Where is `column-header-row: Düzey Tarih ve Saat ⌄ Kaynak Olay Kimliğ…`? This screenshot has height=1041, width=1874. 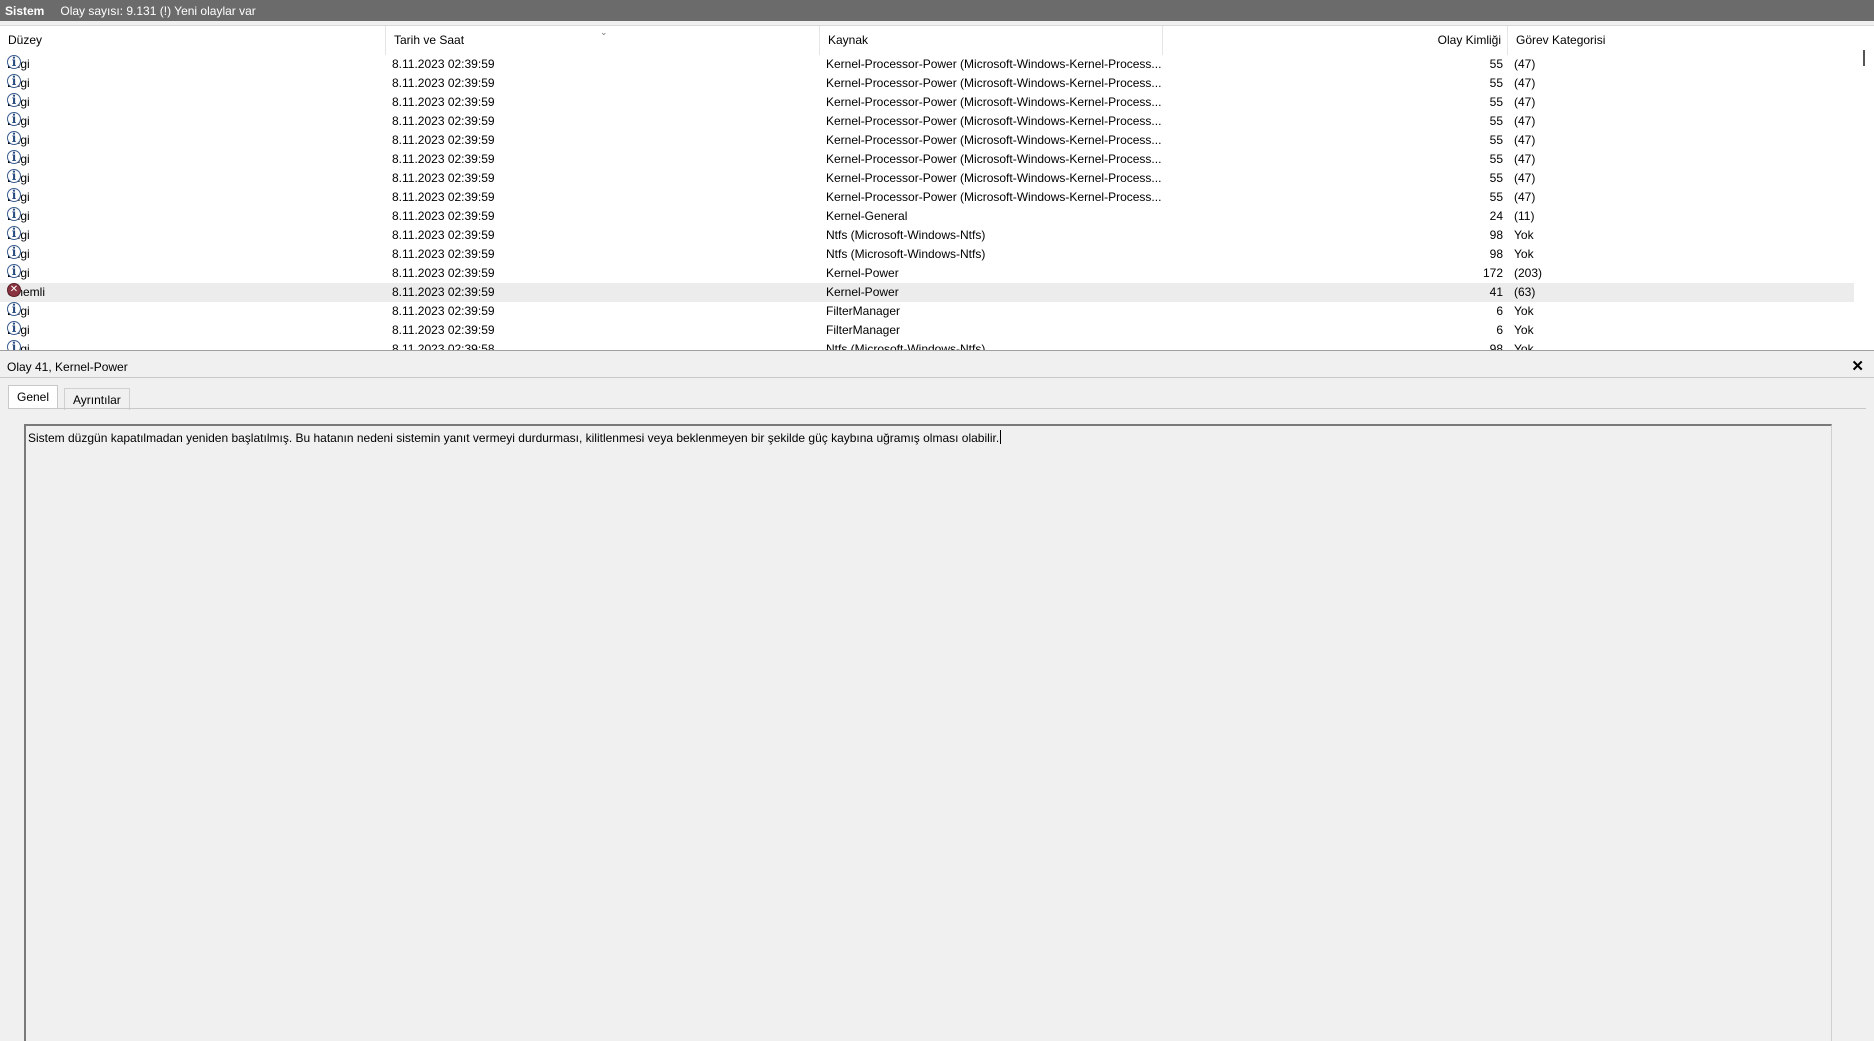 column-header-row: Düzey Tarih ve Saat ⌄ Kaynak Olay Kimliğ… is located at coordinates (937, 40).